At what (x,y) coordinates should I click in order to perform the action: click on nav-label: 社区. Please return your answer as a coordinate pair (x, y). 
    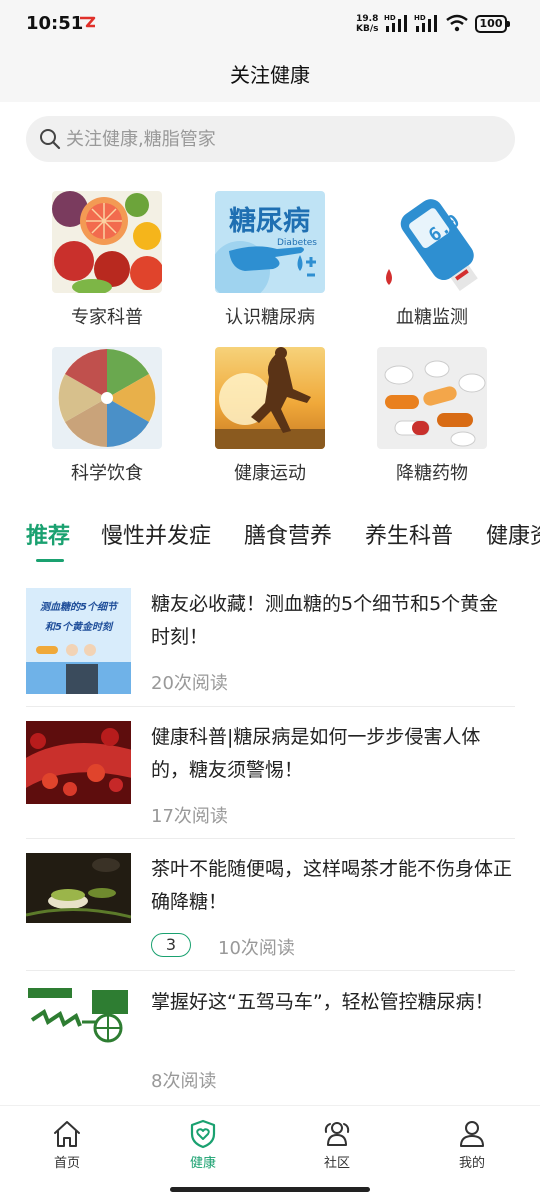
    Looking at the image, I should click on (336, 1163).